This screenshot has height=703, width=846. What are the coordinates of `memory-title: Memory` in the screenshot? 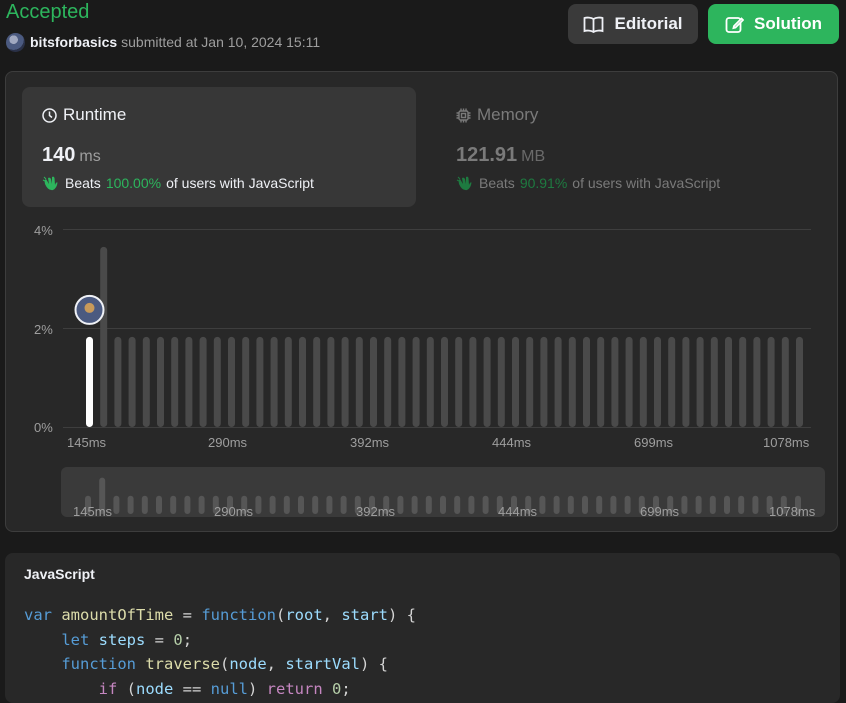 It's located at (497, 115).